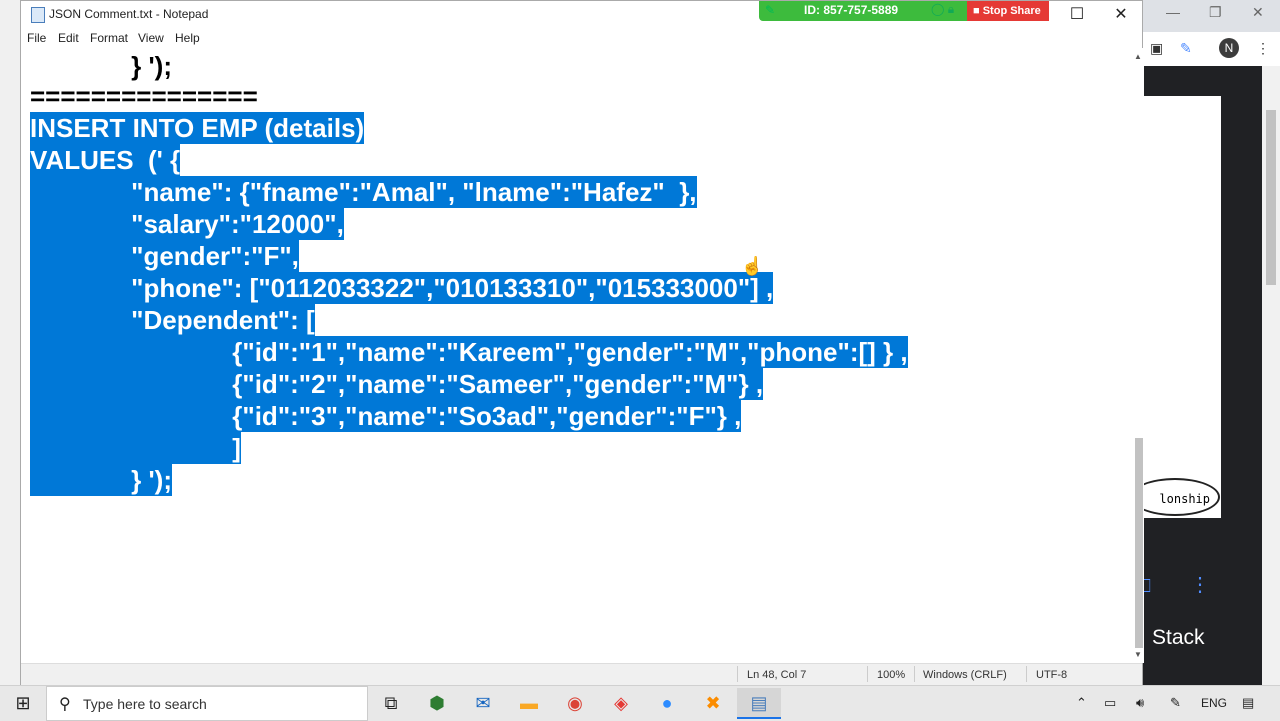  I want to click on mail-icon: ✉, so click(483, 703).